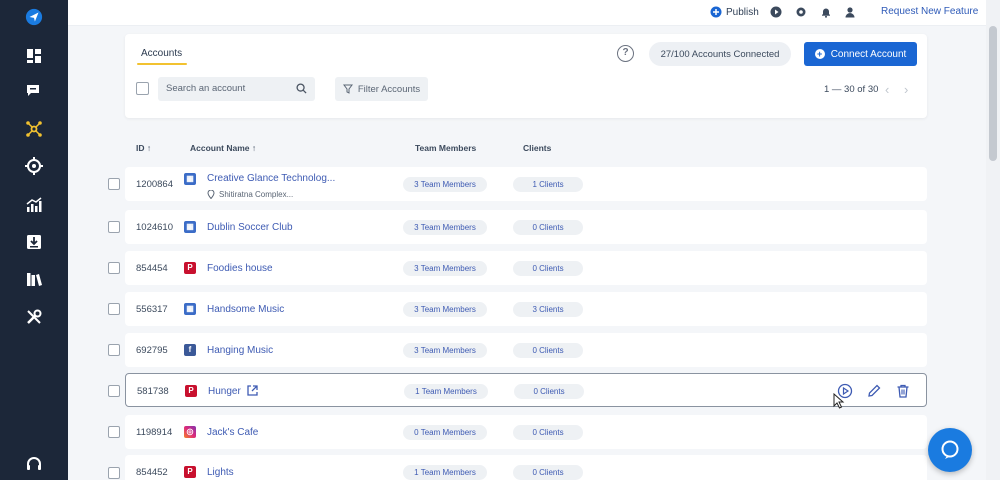 Image resolution: width=1000 pixels, height=480 pixels. What do you see at coordinates (34, 464) in the screenshot?
I see `support-headset-icon` at bounding box center [34, 464].